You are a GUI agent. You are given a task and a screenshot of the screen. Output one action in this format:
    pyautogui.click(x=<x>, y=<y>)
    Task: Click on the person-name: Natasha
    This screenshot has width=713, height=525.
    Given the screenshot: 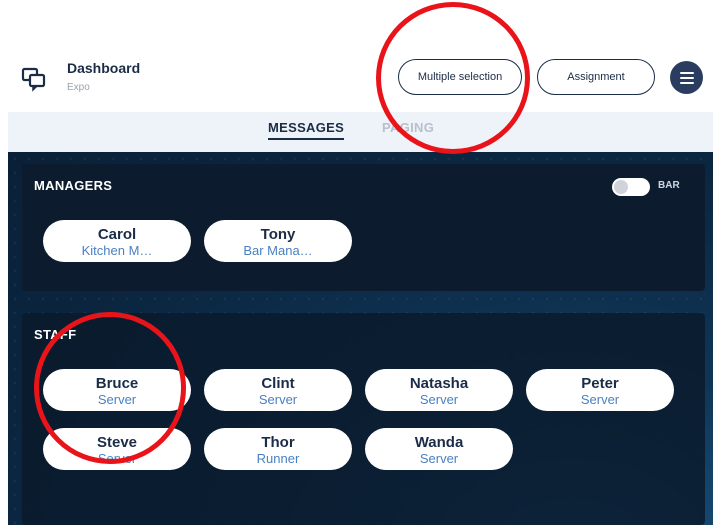 What is the action you would take?
    pyautogui.click(x=439, y=383)
    